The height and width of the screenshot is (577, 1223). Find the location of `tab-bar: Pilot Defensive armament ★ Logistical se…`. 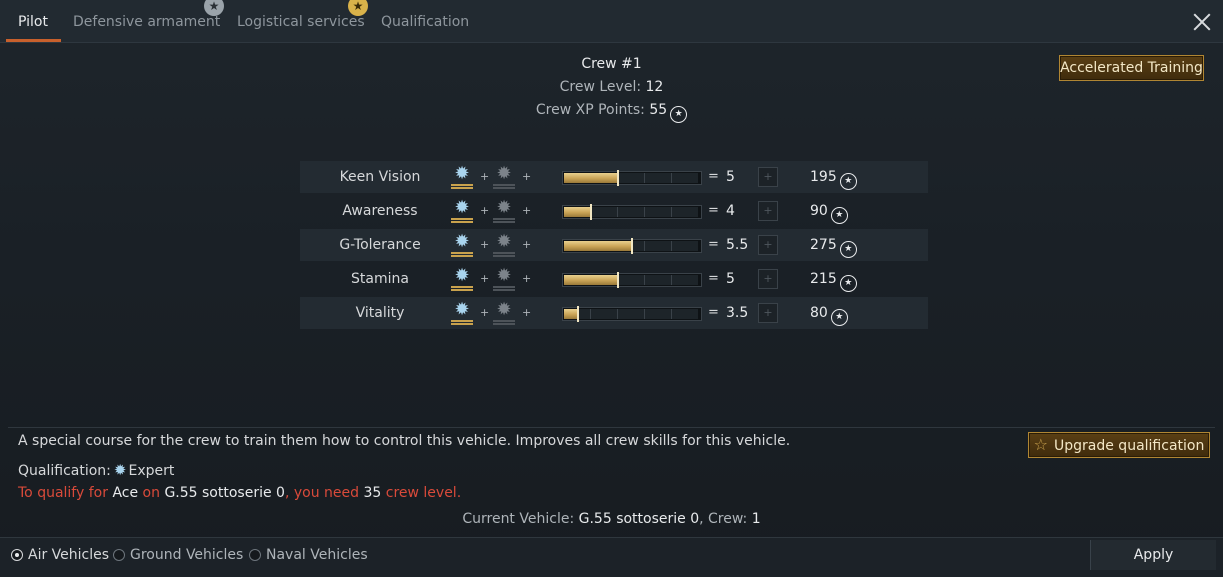

tab-bar: Pilot Defensive armament ★ Logistical se… is located at coordinates (611, 21).